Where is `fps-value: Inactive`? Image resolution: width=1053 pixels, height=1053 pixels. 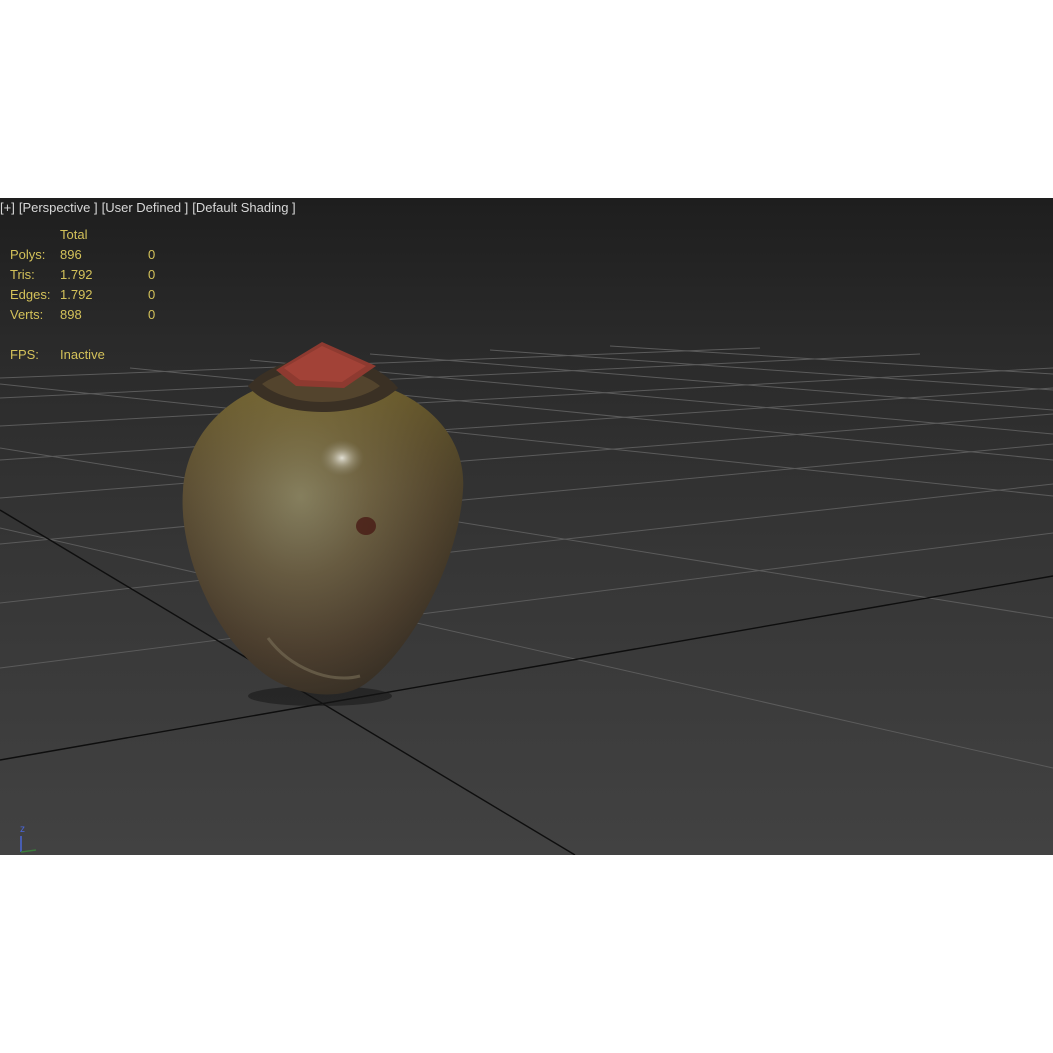 fps-value: Inactive is located at coordinates (82, 354).